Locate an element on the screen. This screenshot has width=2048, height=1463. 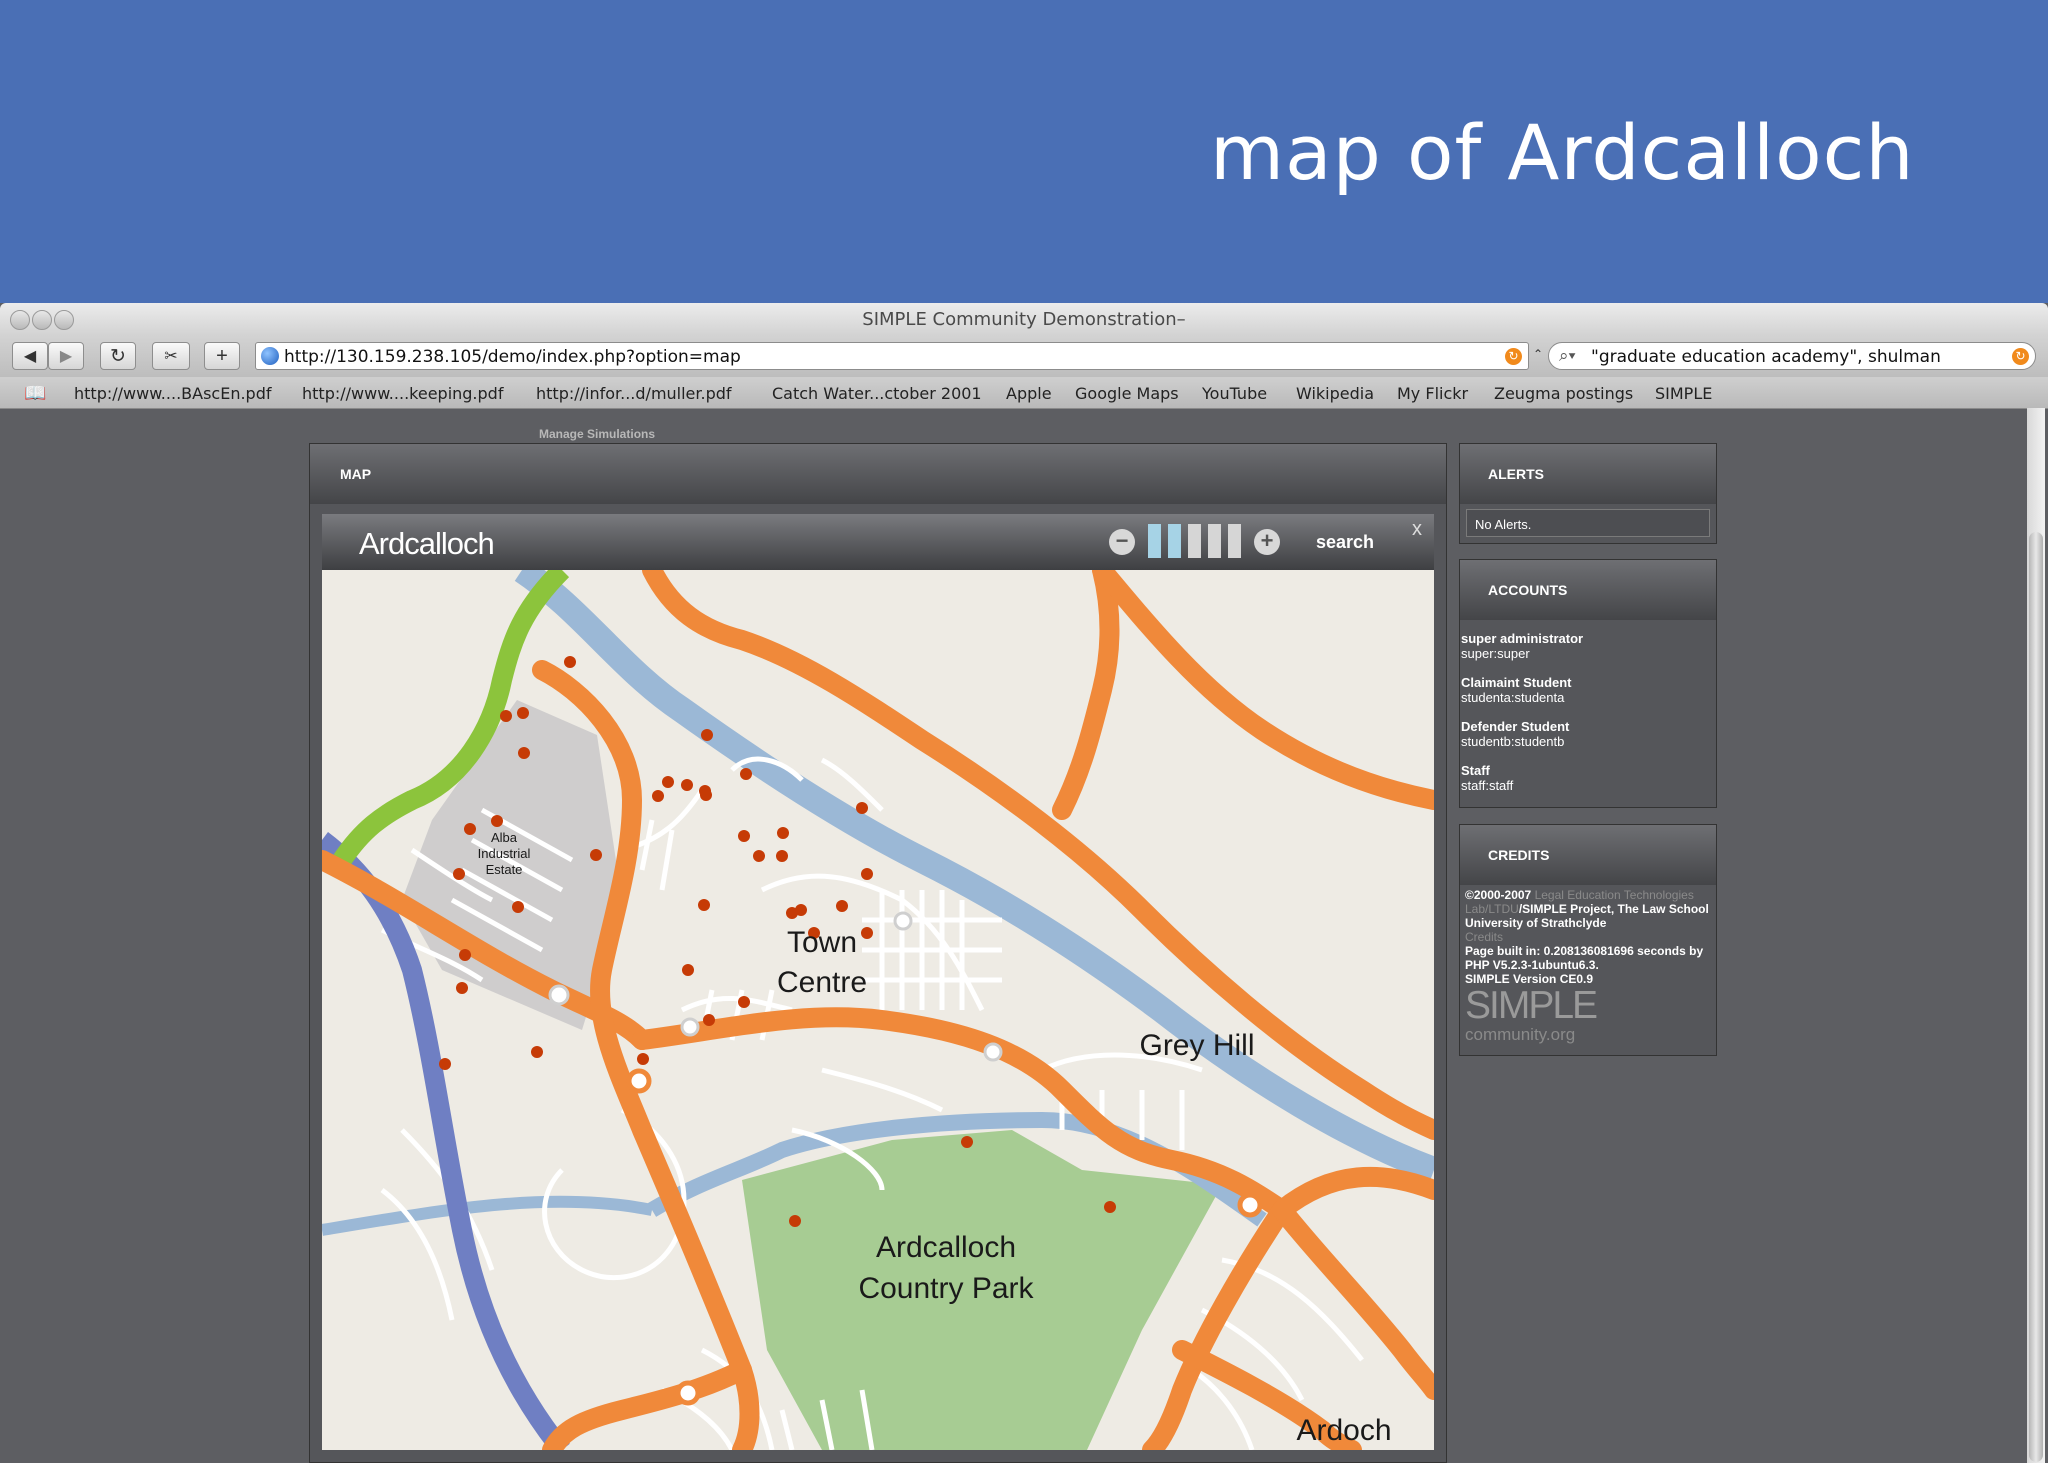
window-title: SIMPLE Community Demonstration– is located at coordinates (1024, 319).